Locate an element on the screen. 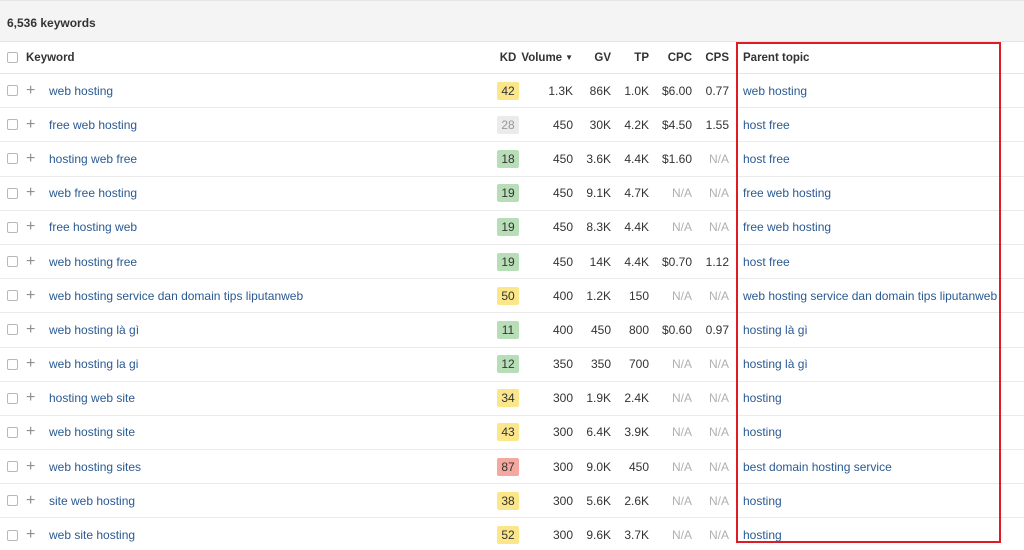 The image size is (1024, 550). column-header-kd: KD is located at coordinates (508, 57).